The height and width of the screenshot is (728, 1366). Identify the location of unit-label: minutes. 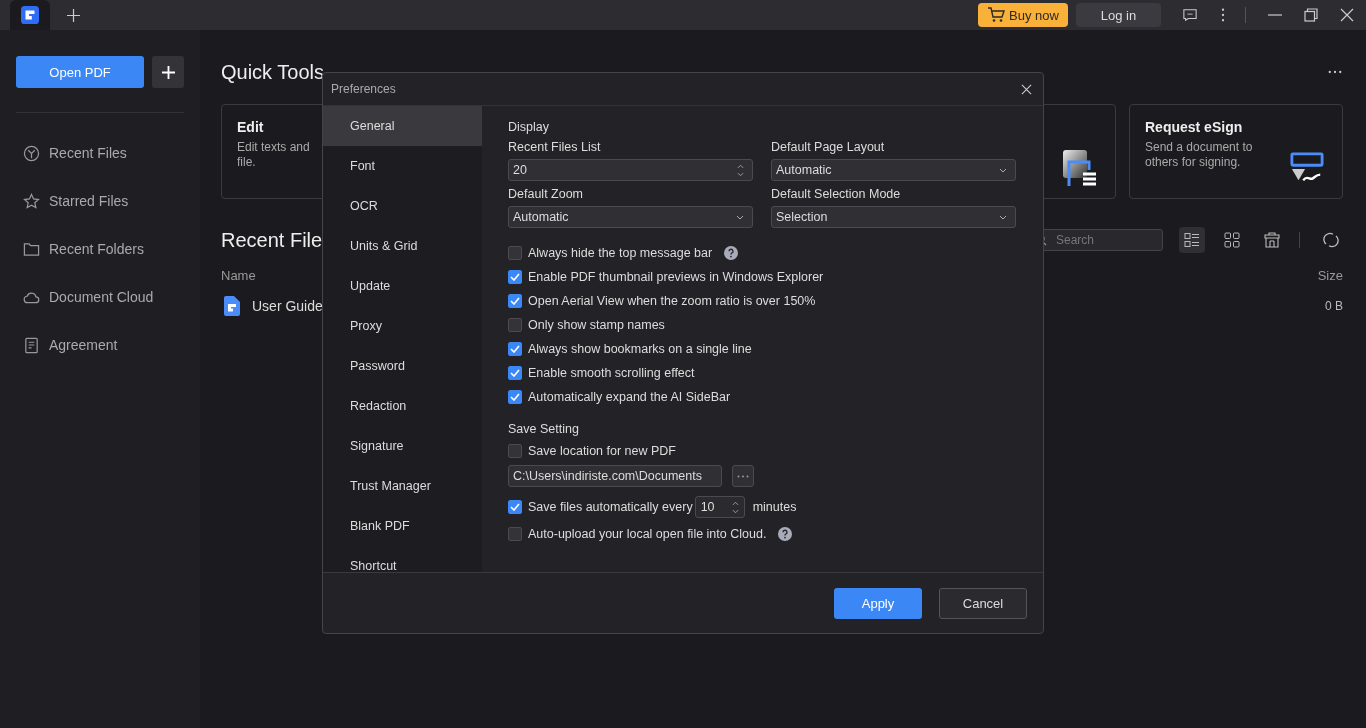
(774, 507).